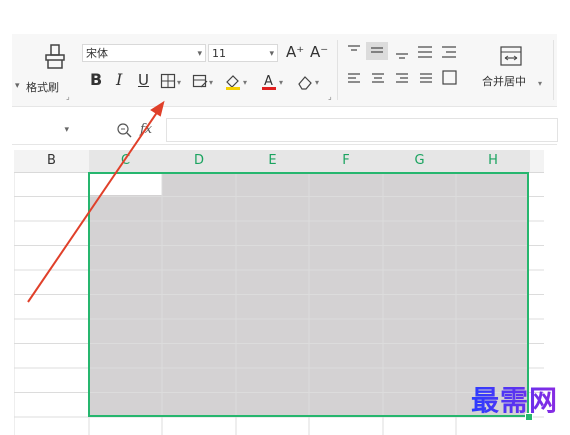 The width and height of the screenshot is (570, 435). I want to click on italic-button: I, so click(119, 80).